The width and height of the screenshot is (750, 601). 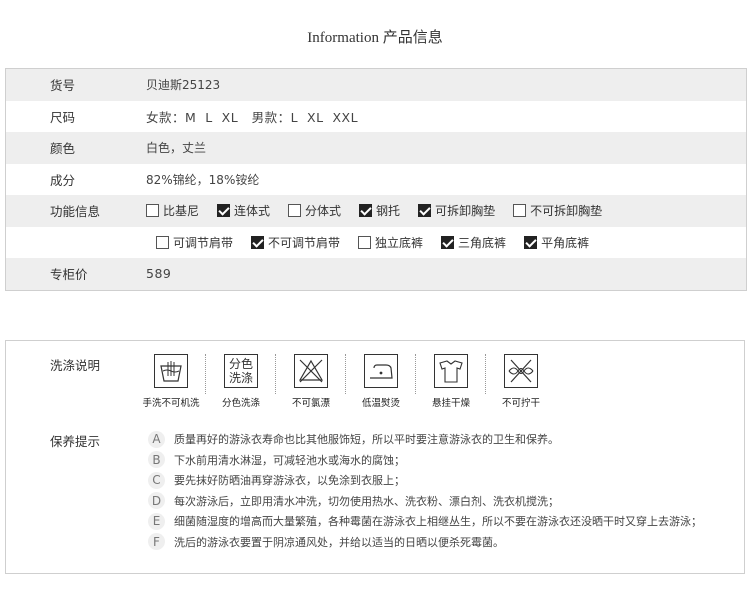 What do you see at coordinates (520, 403) in the screenshot?
I see `no-wring-caption: 不可拧干` at bounding box center [520, 403].